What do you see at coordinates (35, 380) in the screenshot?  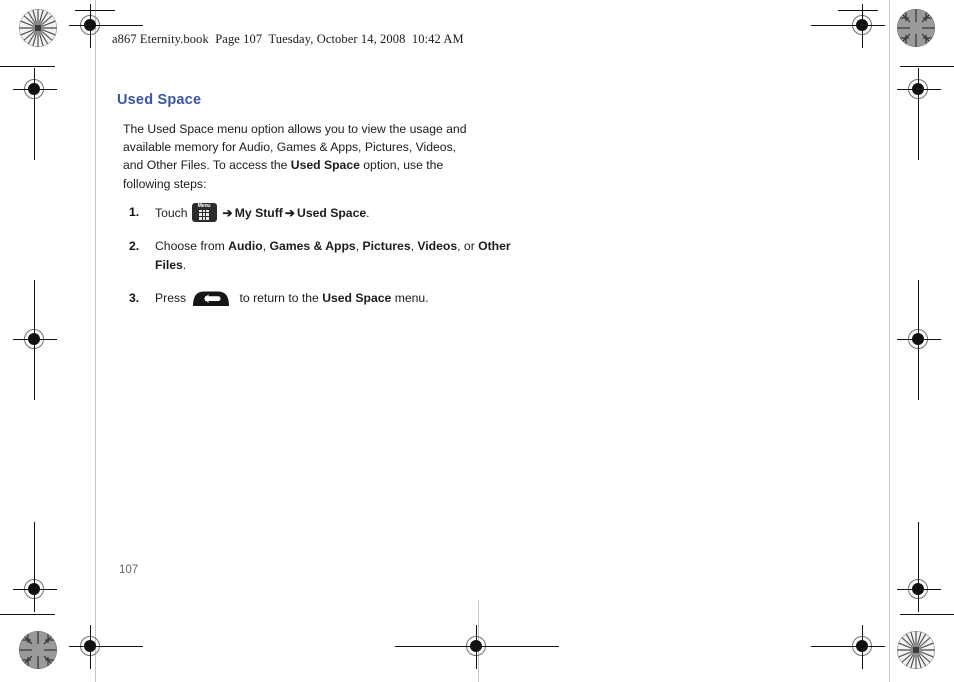 I see `registration-arm-mid-left-v-bottom` at bounding box center [35, 380].